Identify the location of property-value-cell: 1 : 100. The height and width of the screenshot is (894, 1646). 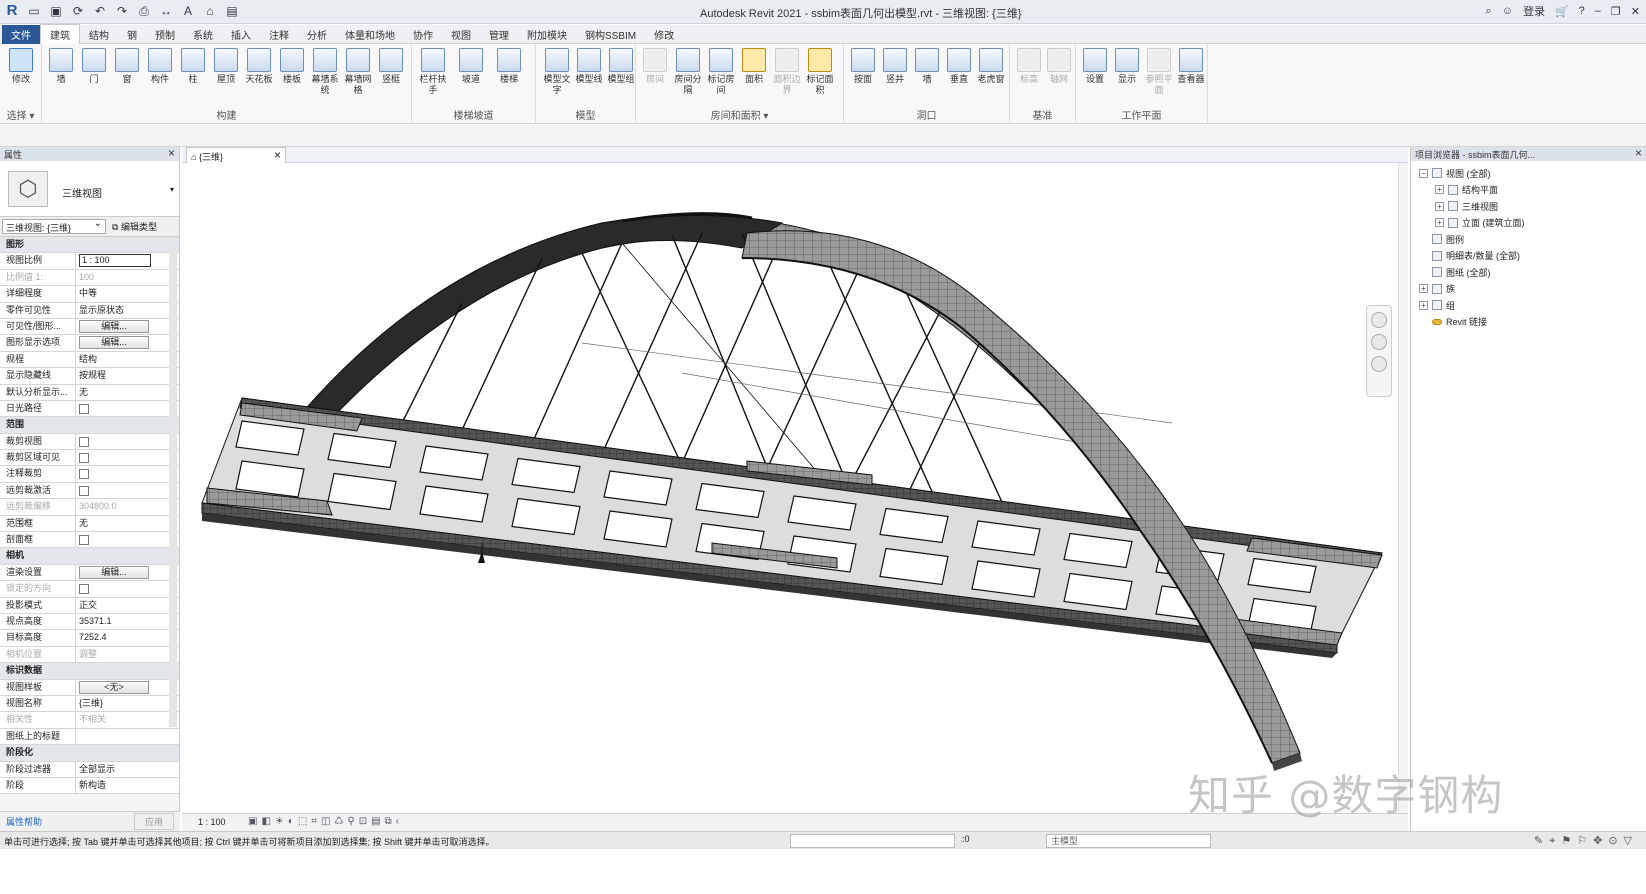
(127, 260).